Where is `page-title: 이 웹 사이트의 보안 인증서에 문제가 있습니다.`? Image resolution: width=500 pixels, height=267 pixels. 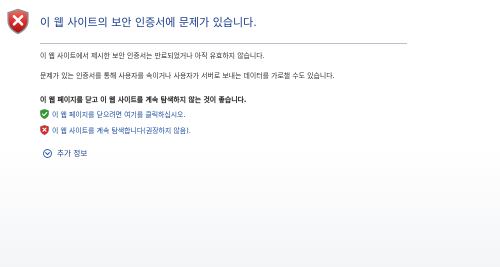 page-title: 이 웹 사이트의 보안 인증서에 문제가 있습니다. is located at coordinates (148, 22).